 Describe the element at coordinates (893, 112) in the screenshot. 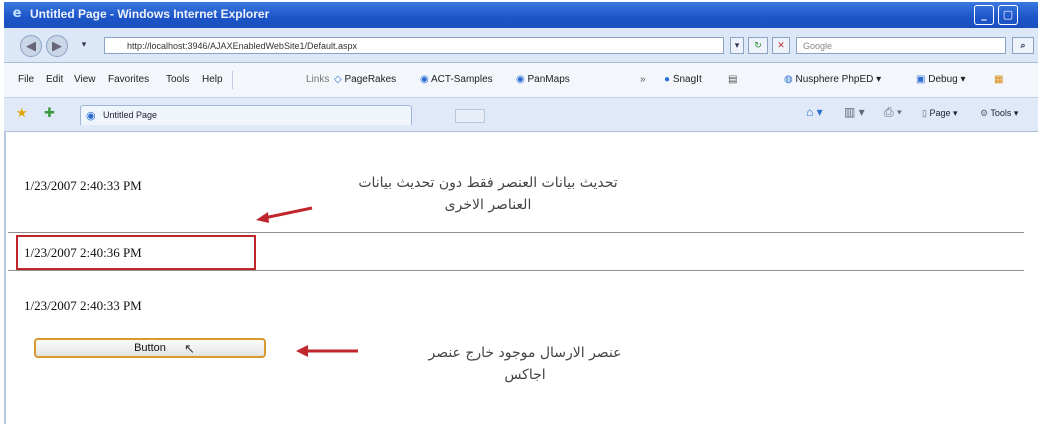

I see `print-icon: ⎙ ▾` at that location.